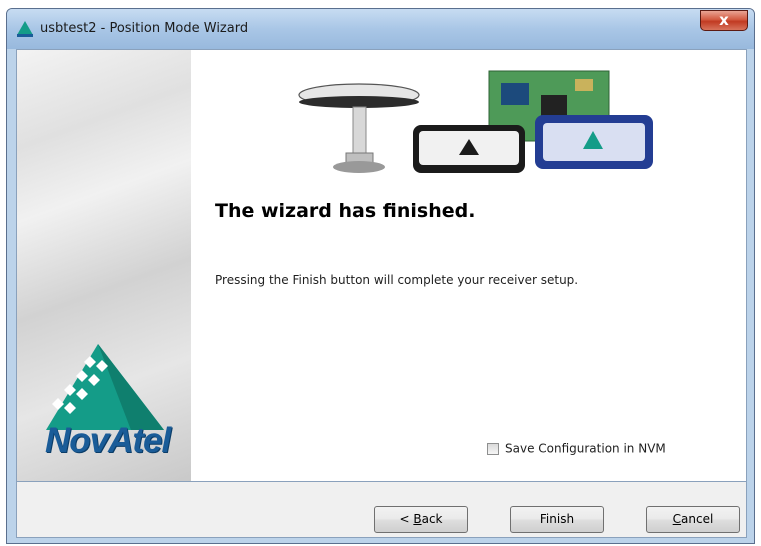 The image size is (761, 546). Describe the element at coordinates (697, 519) in the screenshot. I see `cancel-rest: ancel` at that location.